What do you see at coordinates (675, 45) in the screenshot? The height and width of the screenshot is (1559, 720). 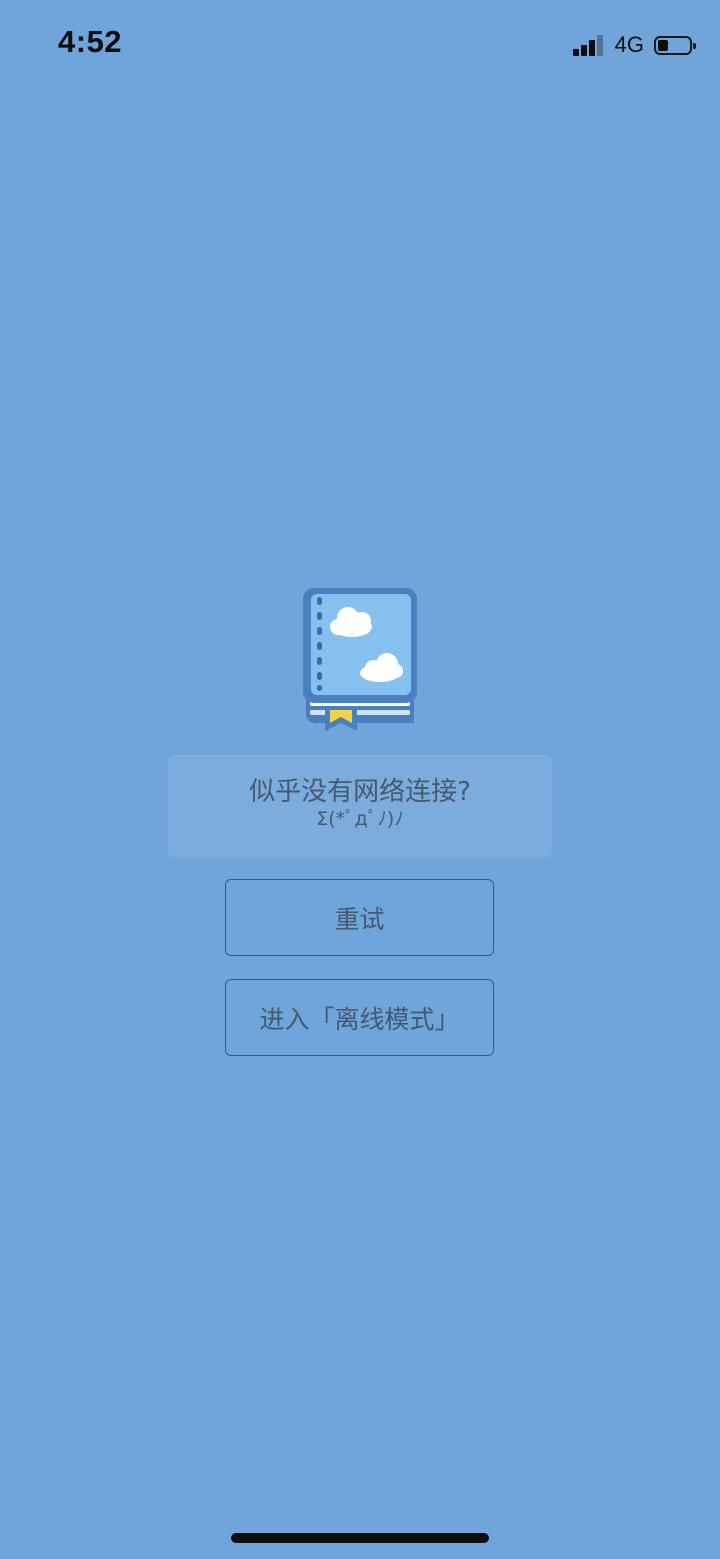 I see `battery-icon` at bounding box center [675, 45].